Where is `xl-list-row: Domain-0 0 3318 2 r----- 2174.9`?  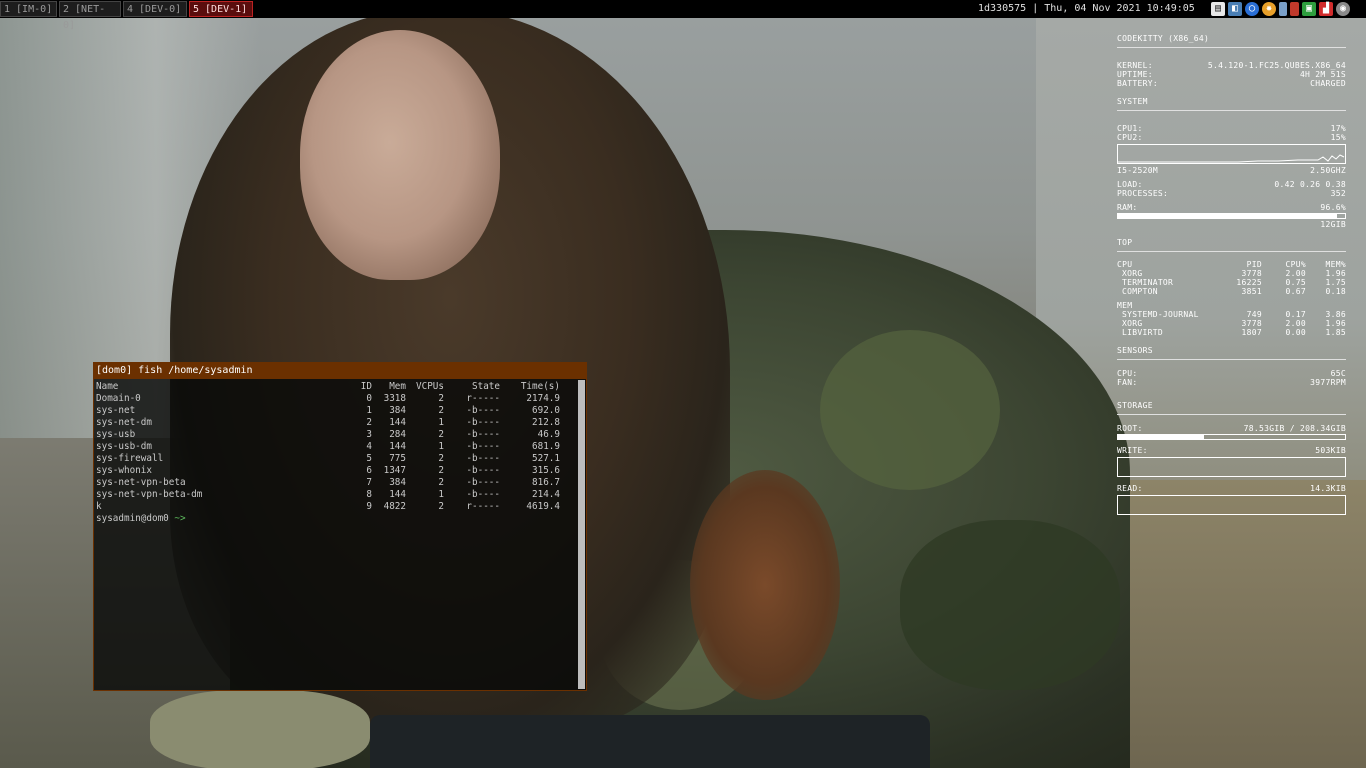
xl-list-row: Domain-0 0 3318 2 r----- 2174.9 is located at coordinates (328, 398).